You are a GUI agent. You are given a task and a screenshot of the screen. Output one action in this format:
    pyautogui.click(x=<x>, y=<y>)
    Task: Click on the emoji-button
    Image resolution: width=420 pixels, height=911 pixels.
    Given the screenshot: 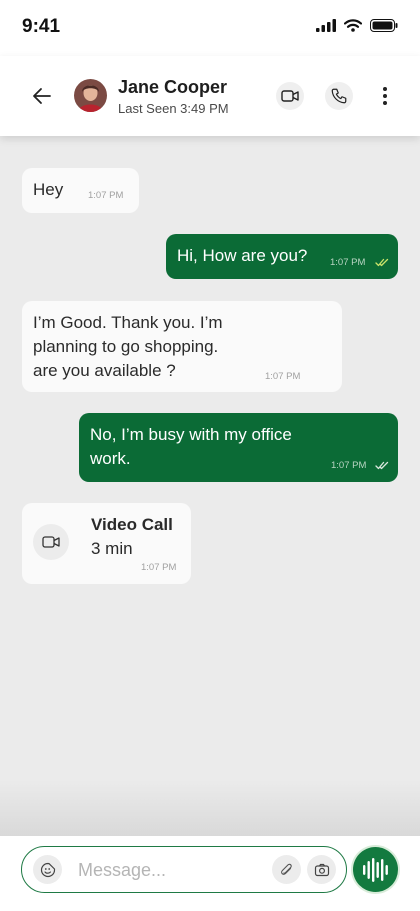 What is the action you would take?
    pyautogui.click(x=47, y=869)
    